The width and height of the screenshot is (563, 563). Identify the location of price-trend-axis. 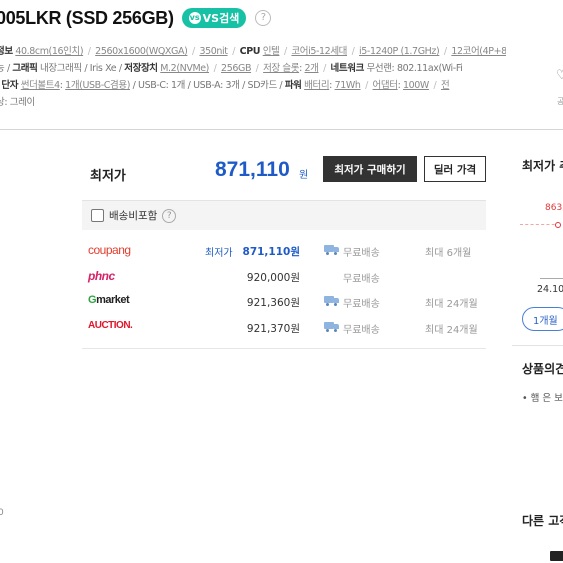
(551, 278).